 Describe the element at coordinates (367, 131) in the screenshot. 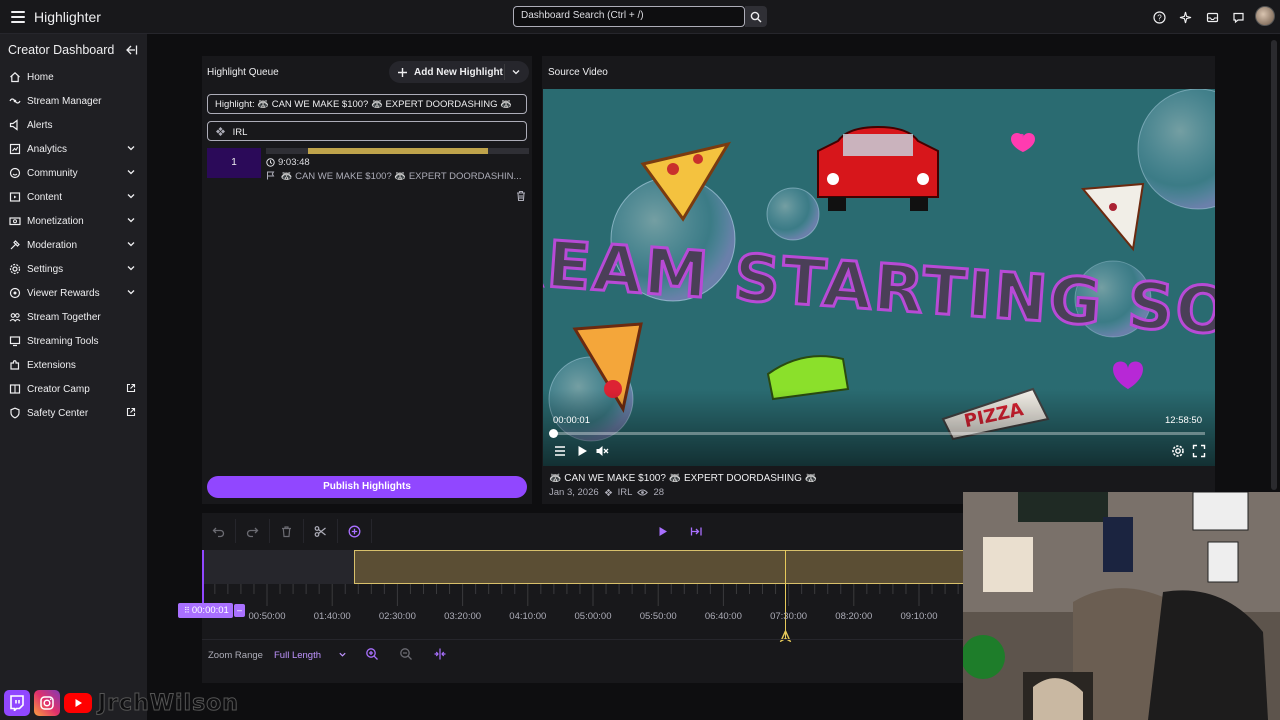

I see `category-input: IRL` at that location.